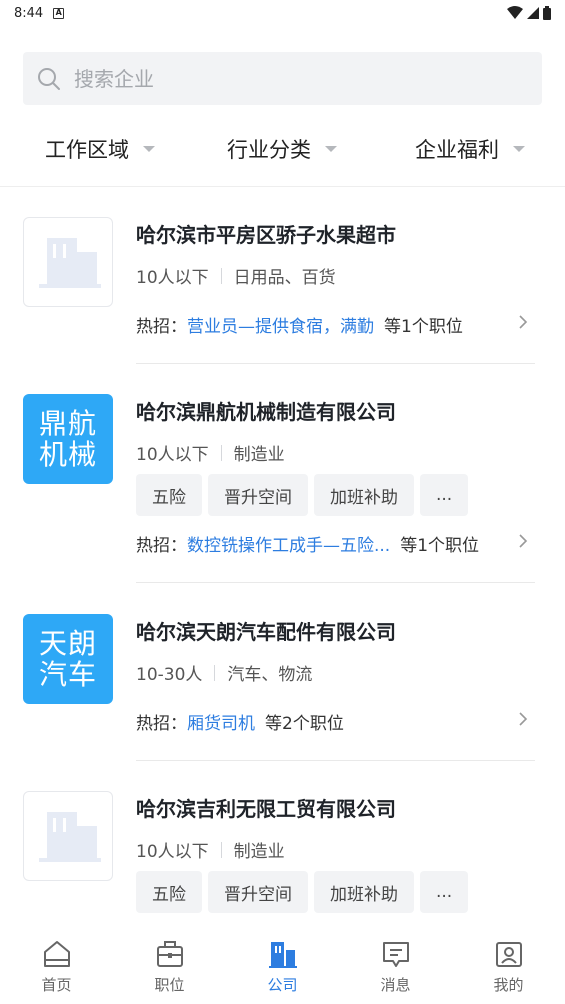 This screenshot has height=1004, width=565. What do you see at coordinates (395, 985) in the screenshot?
I see `tab-label: 消息` at bounding box center [395, 985].